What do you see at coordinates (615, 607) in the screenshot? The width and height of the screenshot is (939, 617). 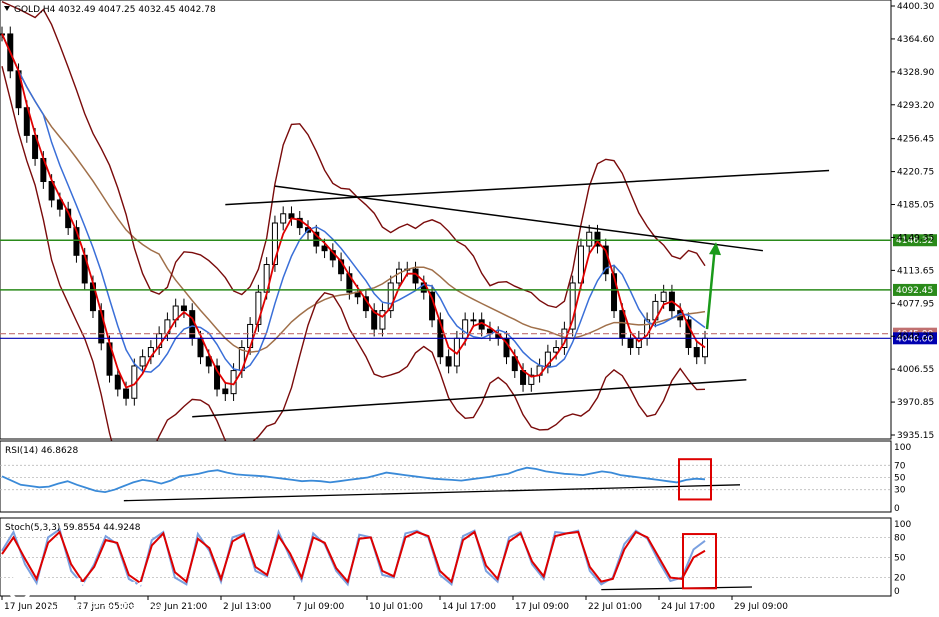 I see `time-axis-tick-label: 22 Jul 01:00` at bounding box center [615, 607].